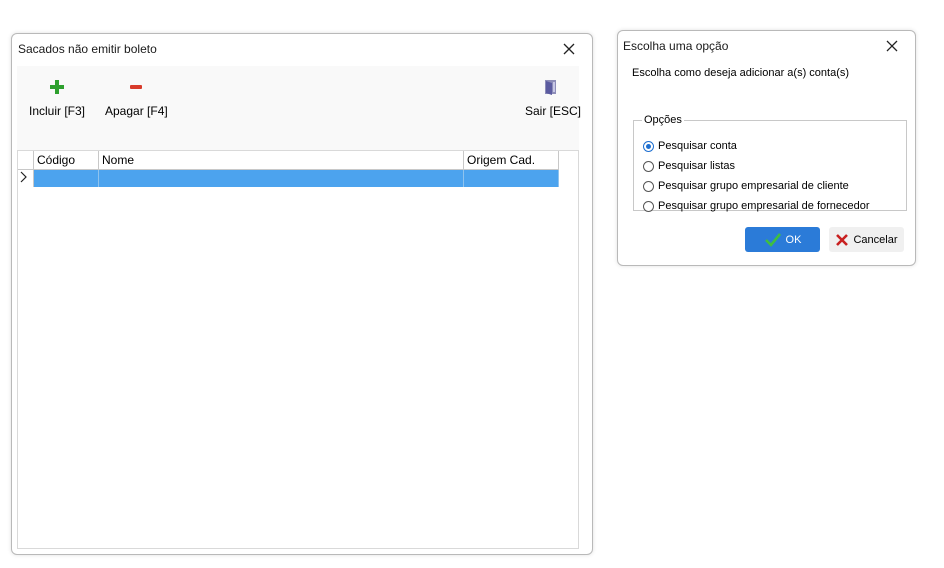 The image size is (944, 568). Describe the element at coordinates (511, 160) in the screenshot. I see `column-header-origem: Origem Cad.` at that location.